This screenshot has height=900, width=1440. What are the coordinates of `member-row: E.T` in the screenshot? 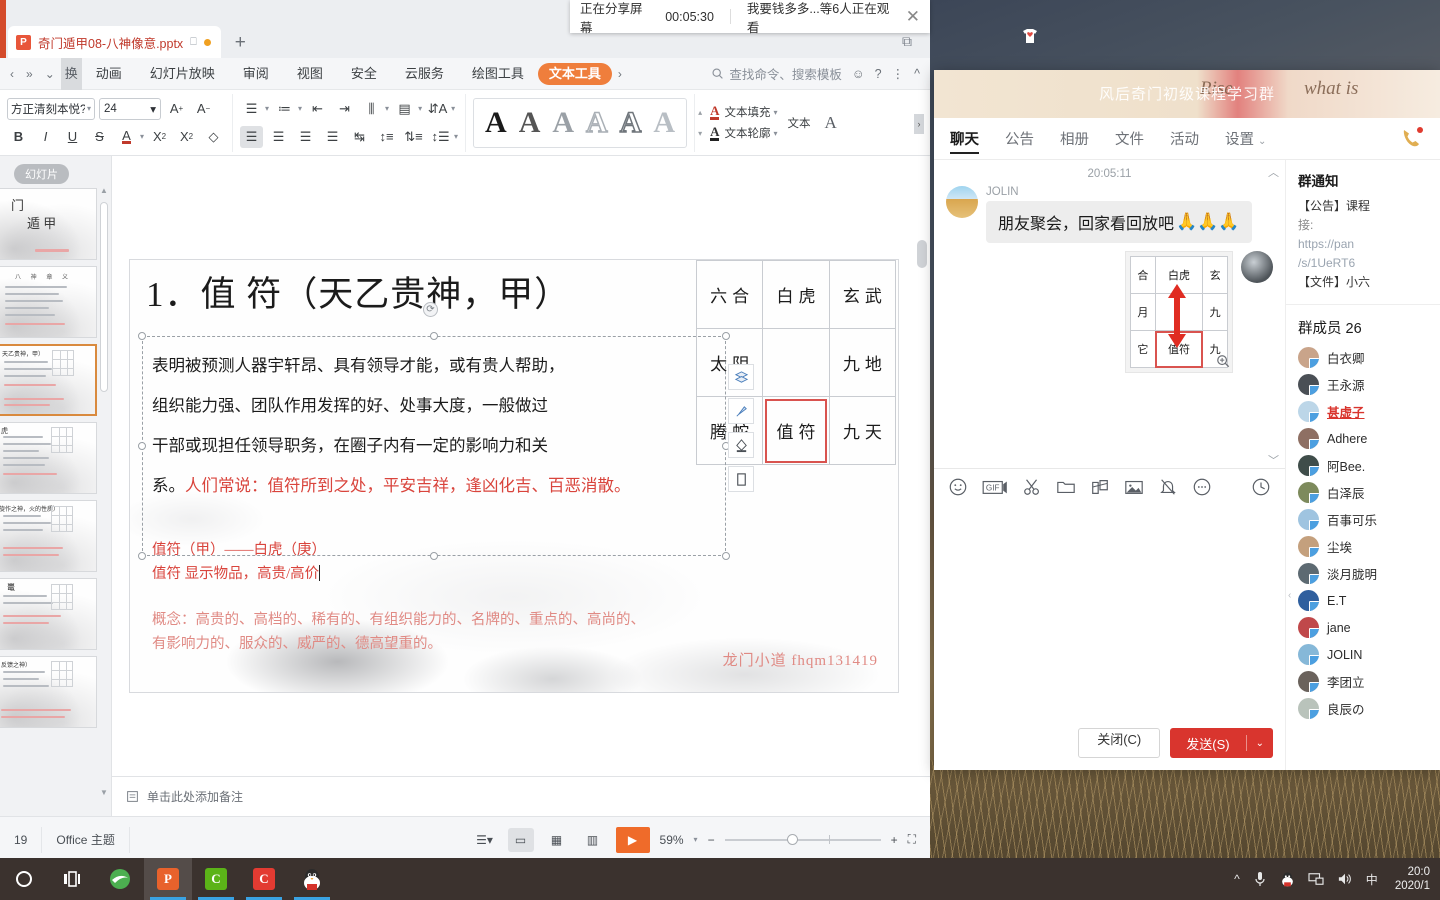 It's located at (1363, 600).